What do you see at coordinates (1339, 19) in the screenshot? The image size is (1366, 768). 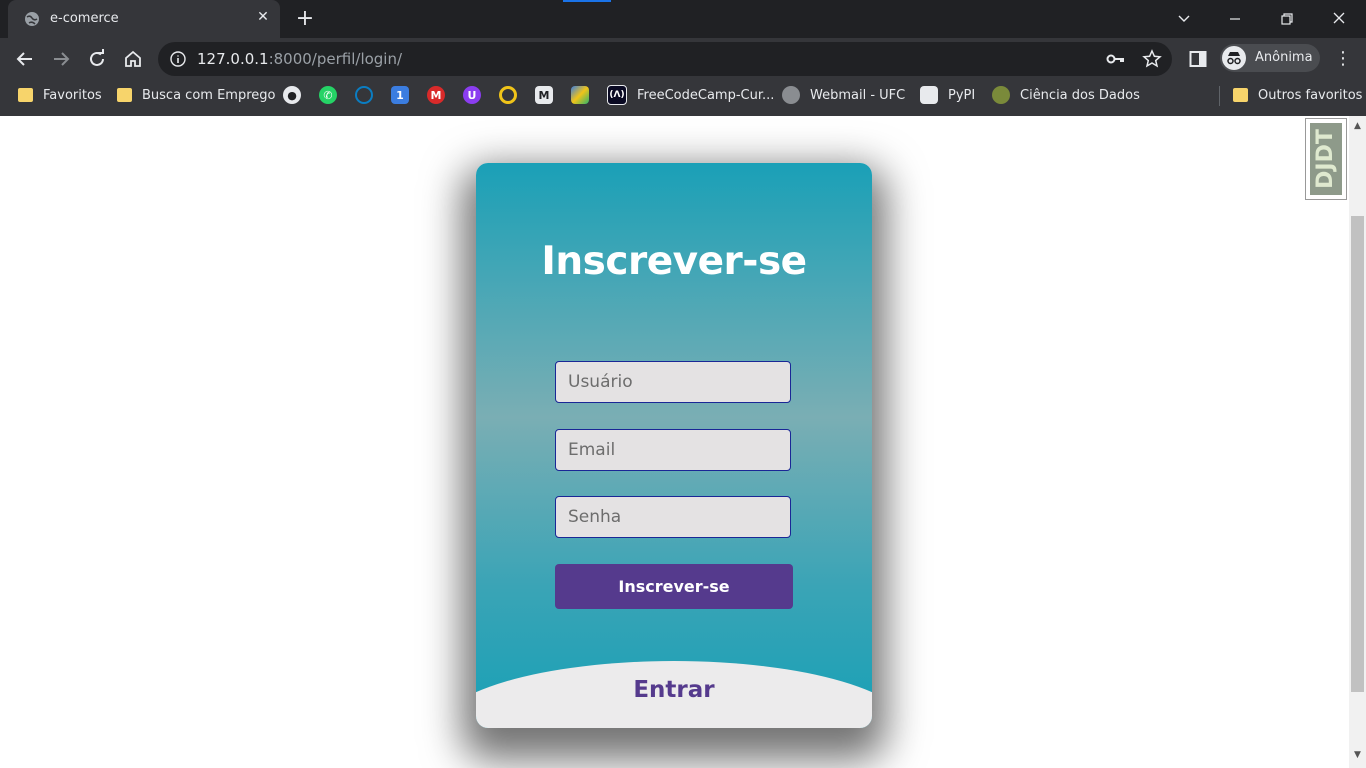 I see `close-window-icon` at bounding box center [1339, 19].